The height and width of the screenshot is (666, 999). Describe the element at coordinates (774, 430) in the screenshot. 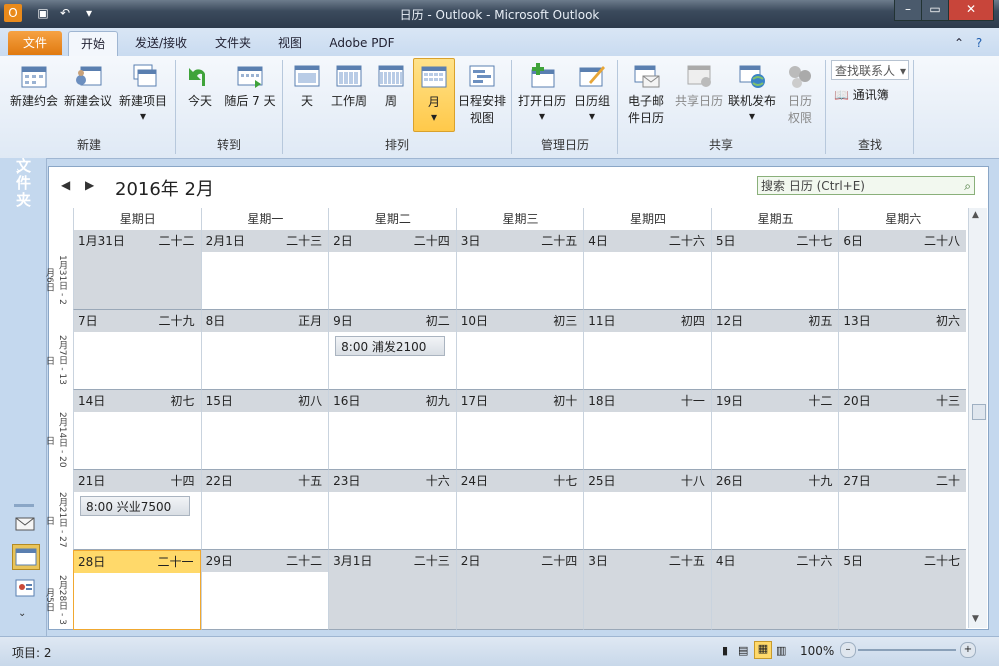

I see `day-cell: 19日 十二` at that location.